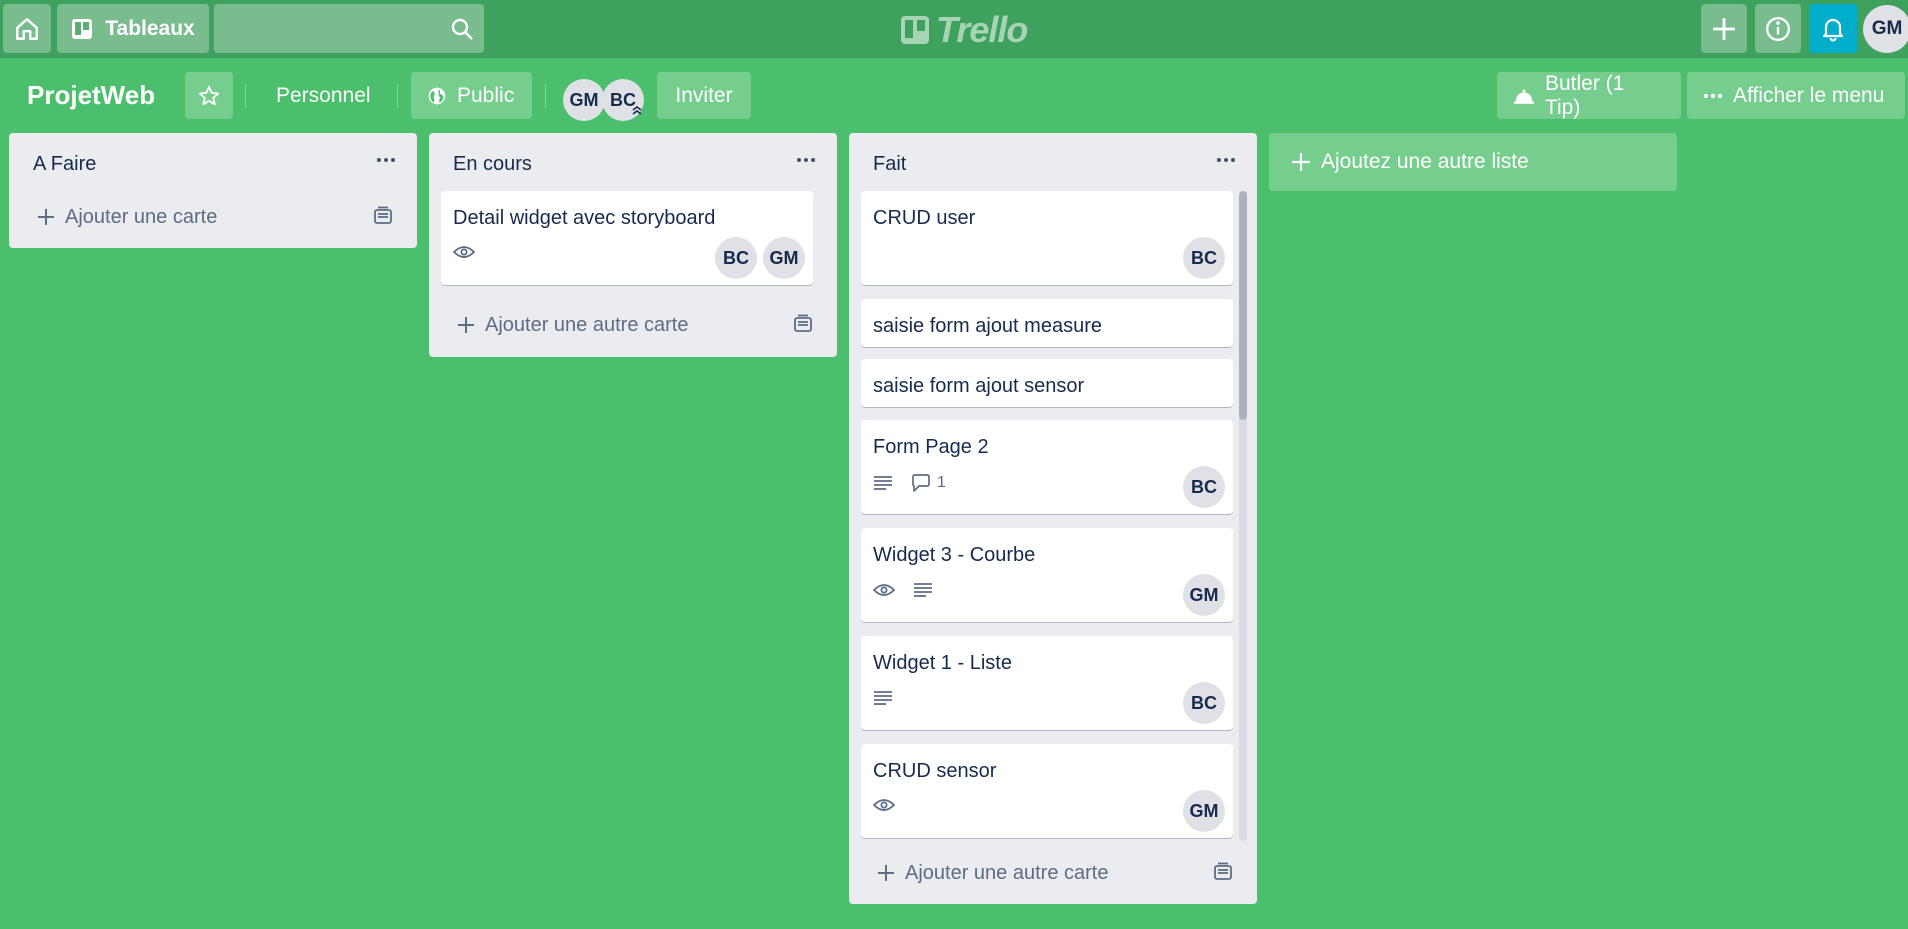 The width and height of the screenshot is (1908, 929). Describe the element at coordinates (889, 164) in the screenshot. I see `list-title: Fait` at that location.